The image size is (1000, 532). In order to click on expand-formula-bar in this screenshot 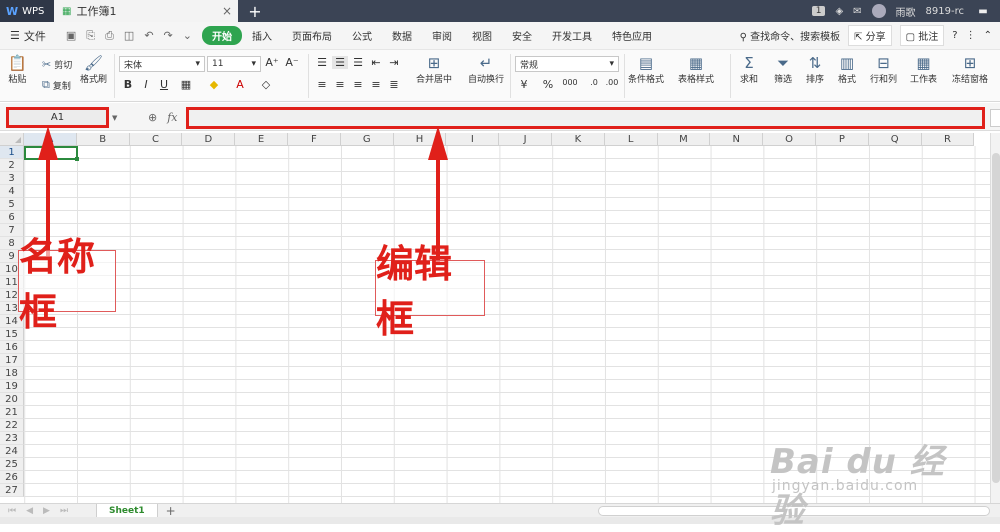, I will do `click(995, 118)`.